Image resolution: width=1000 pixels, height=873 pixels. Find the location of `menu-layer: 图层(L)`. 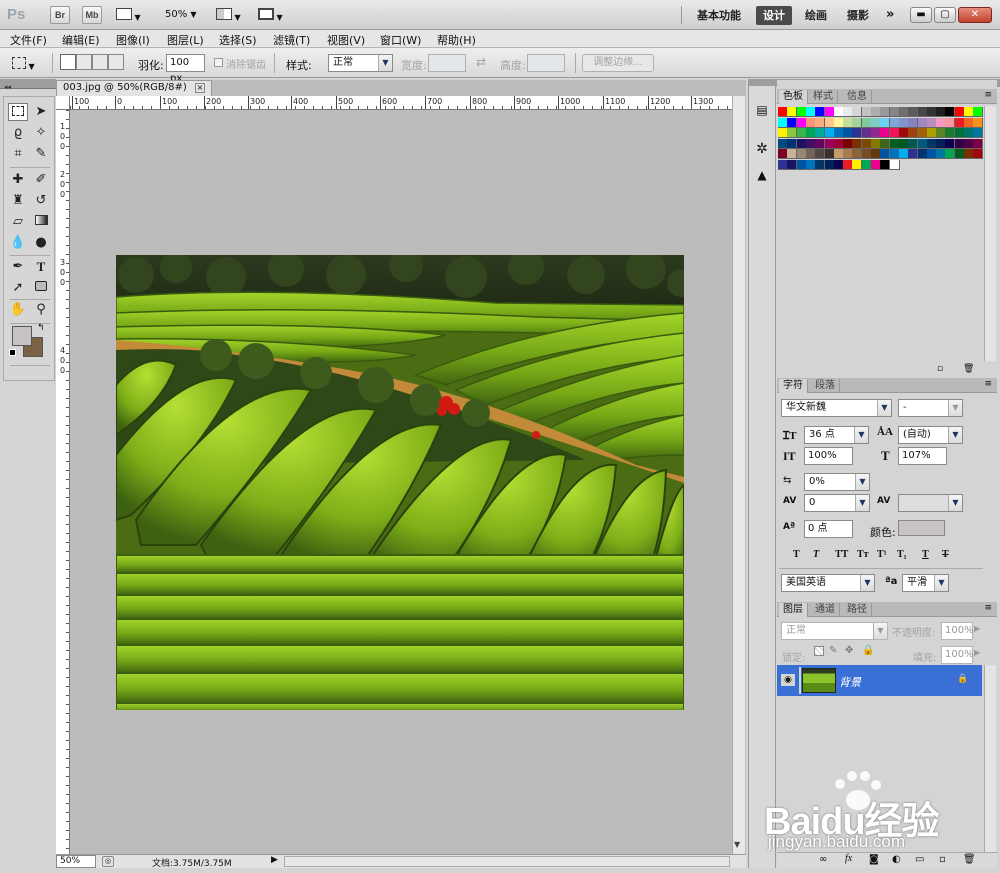

menu-layer: 图层(L) is located at coordinates (185, 40).